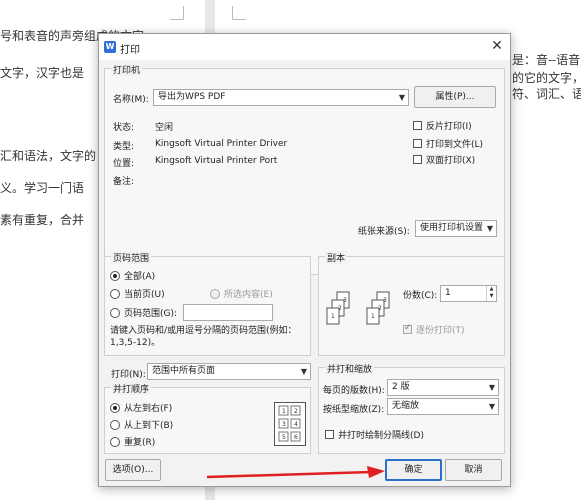 The image size is (581, 500). I want to click on print-to-file-label: 打印到文件(L), so click(455, 145).